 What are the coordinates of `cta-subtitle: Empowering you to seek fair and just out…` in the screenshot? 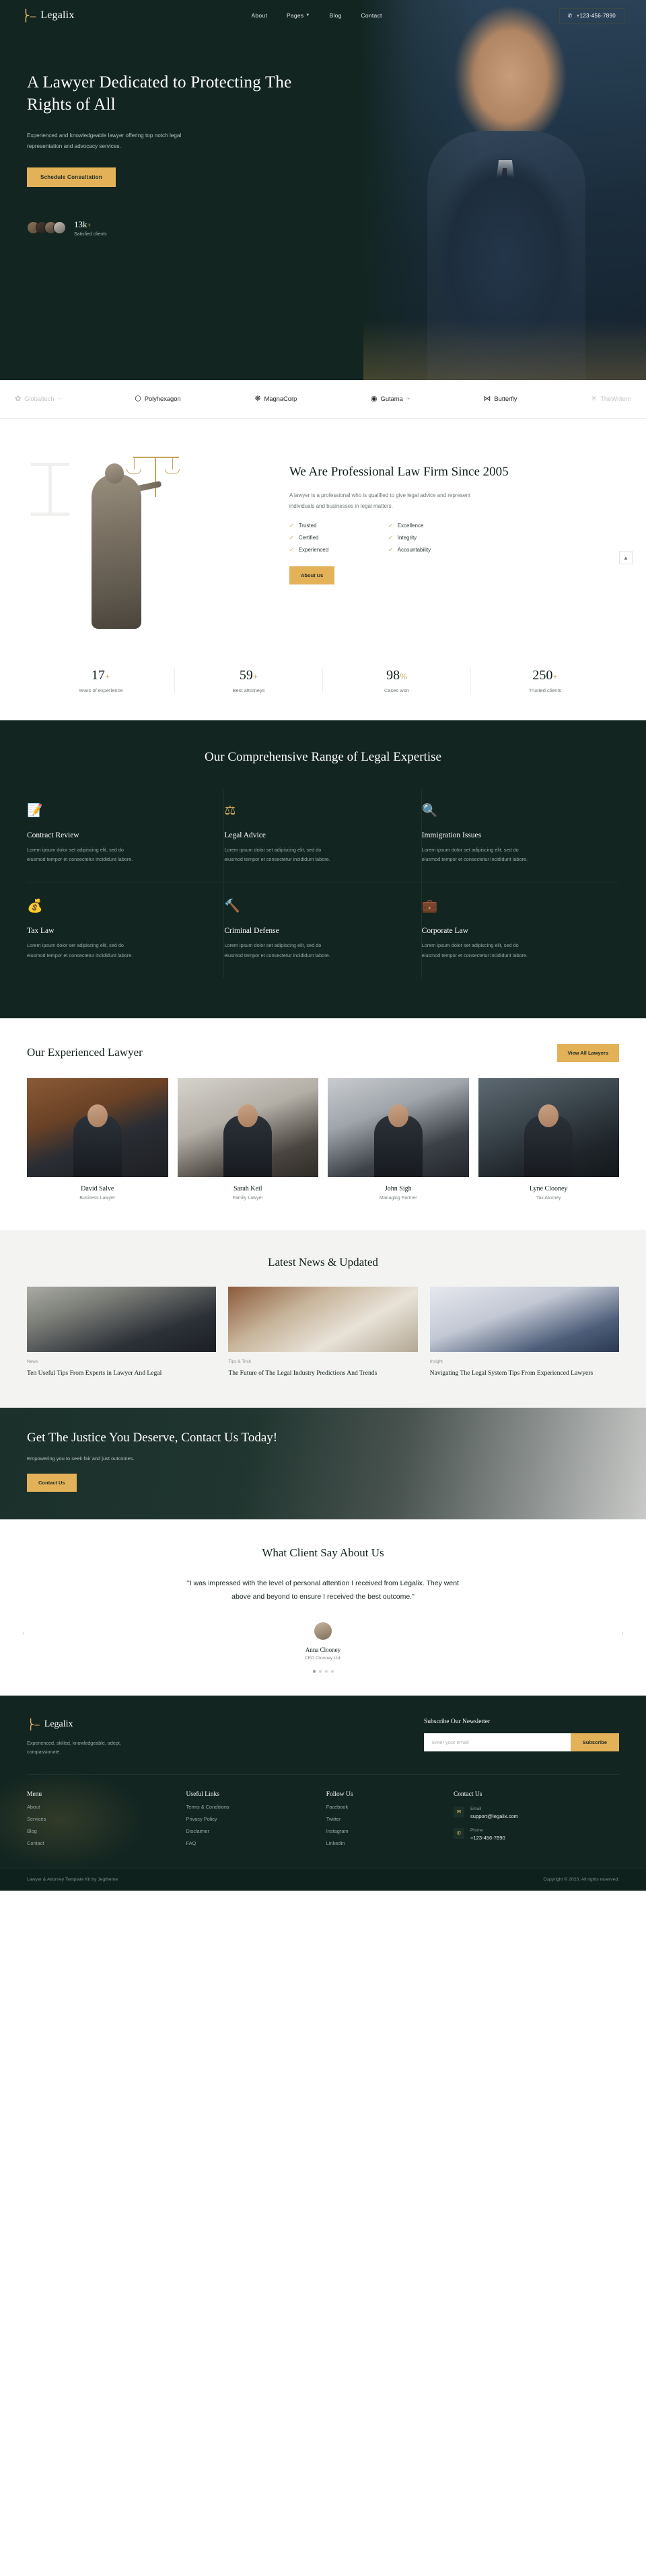 It's located at (81, 1458).